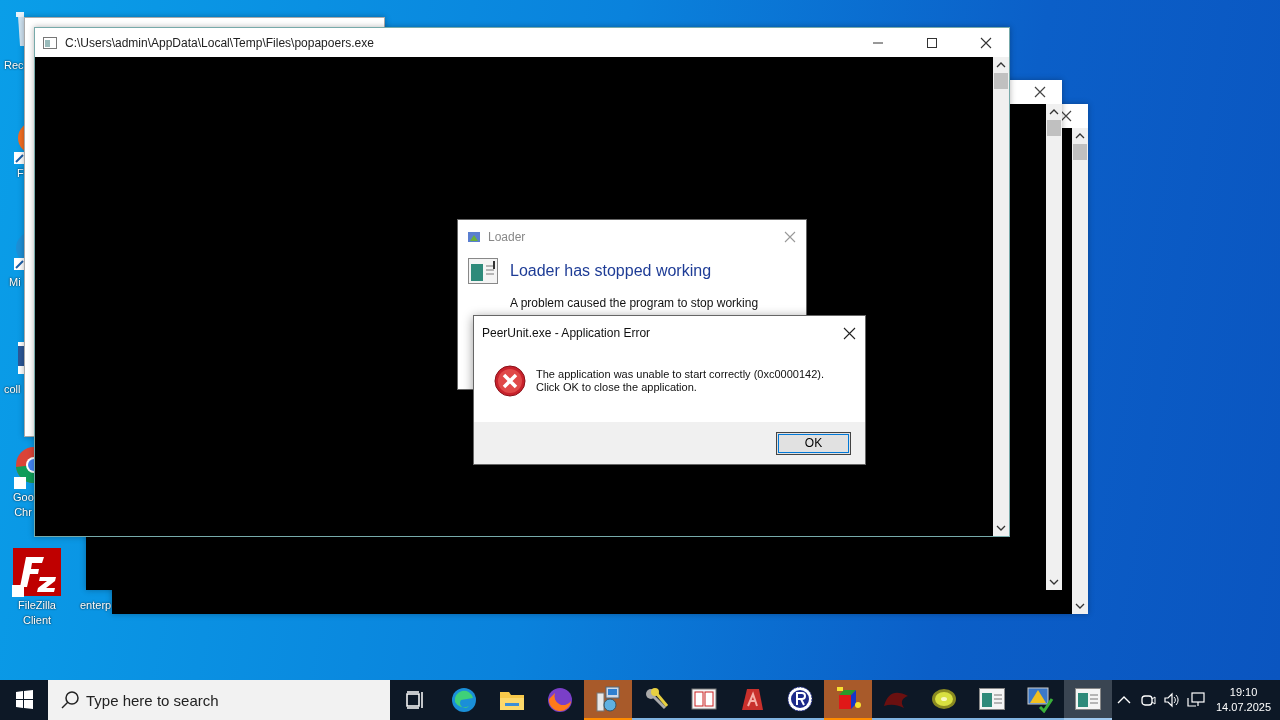 This screenshot has width=1280, height=720. Describe the element at coordinates (15, 282) in the screenshot. I see `desktop-icon-label: Mi` at that location.